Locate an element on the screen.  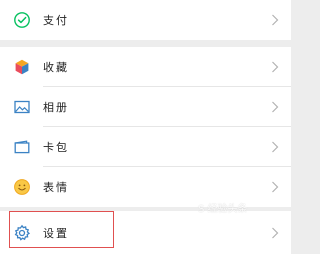
photo-album-icon is located at coordinates (22, 107).